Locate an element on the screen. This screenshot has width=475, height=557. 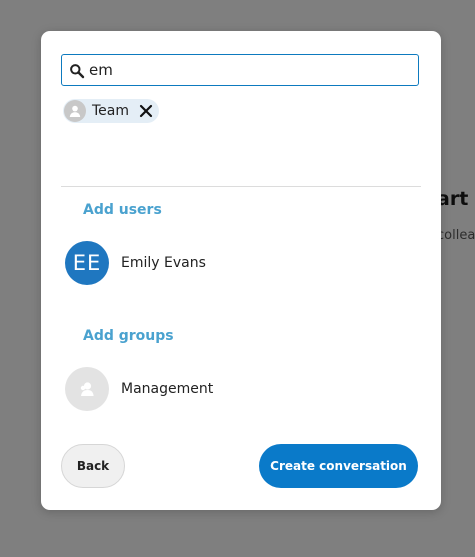
group-row-management: Management is located at coordinates (240, 389).